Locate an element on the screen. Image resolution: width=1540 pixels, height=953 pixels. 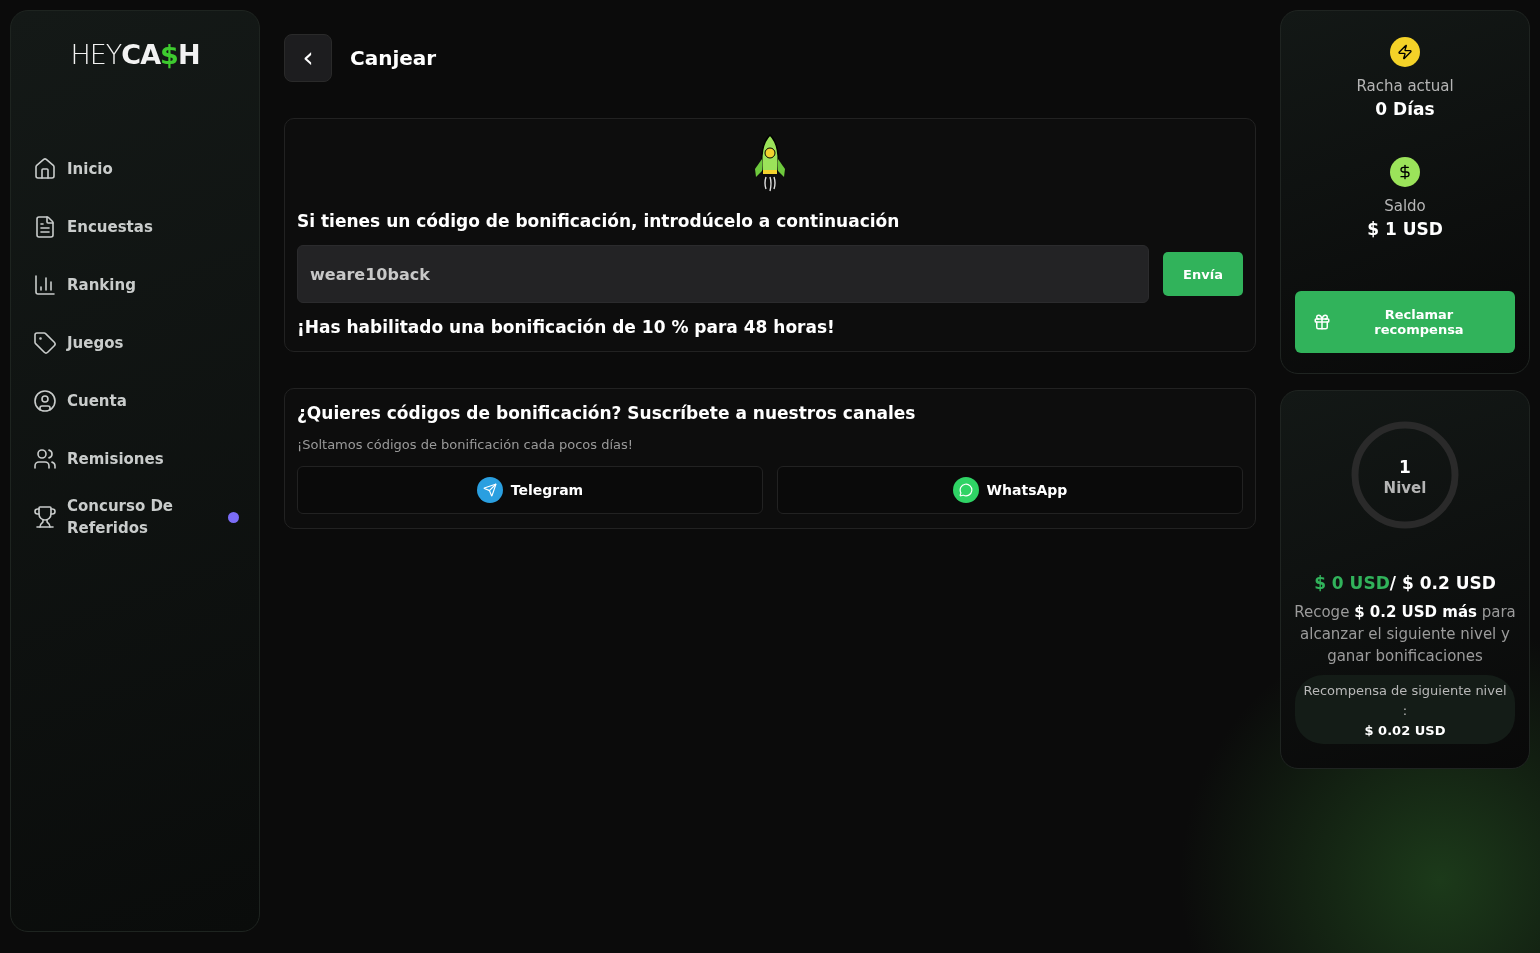
balance-value: $ 1 USD is located at coordinates (1405, 229).